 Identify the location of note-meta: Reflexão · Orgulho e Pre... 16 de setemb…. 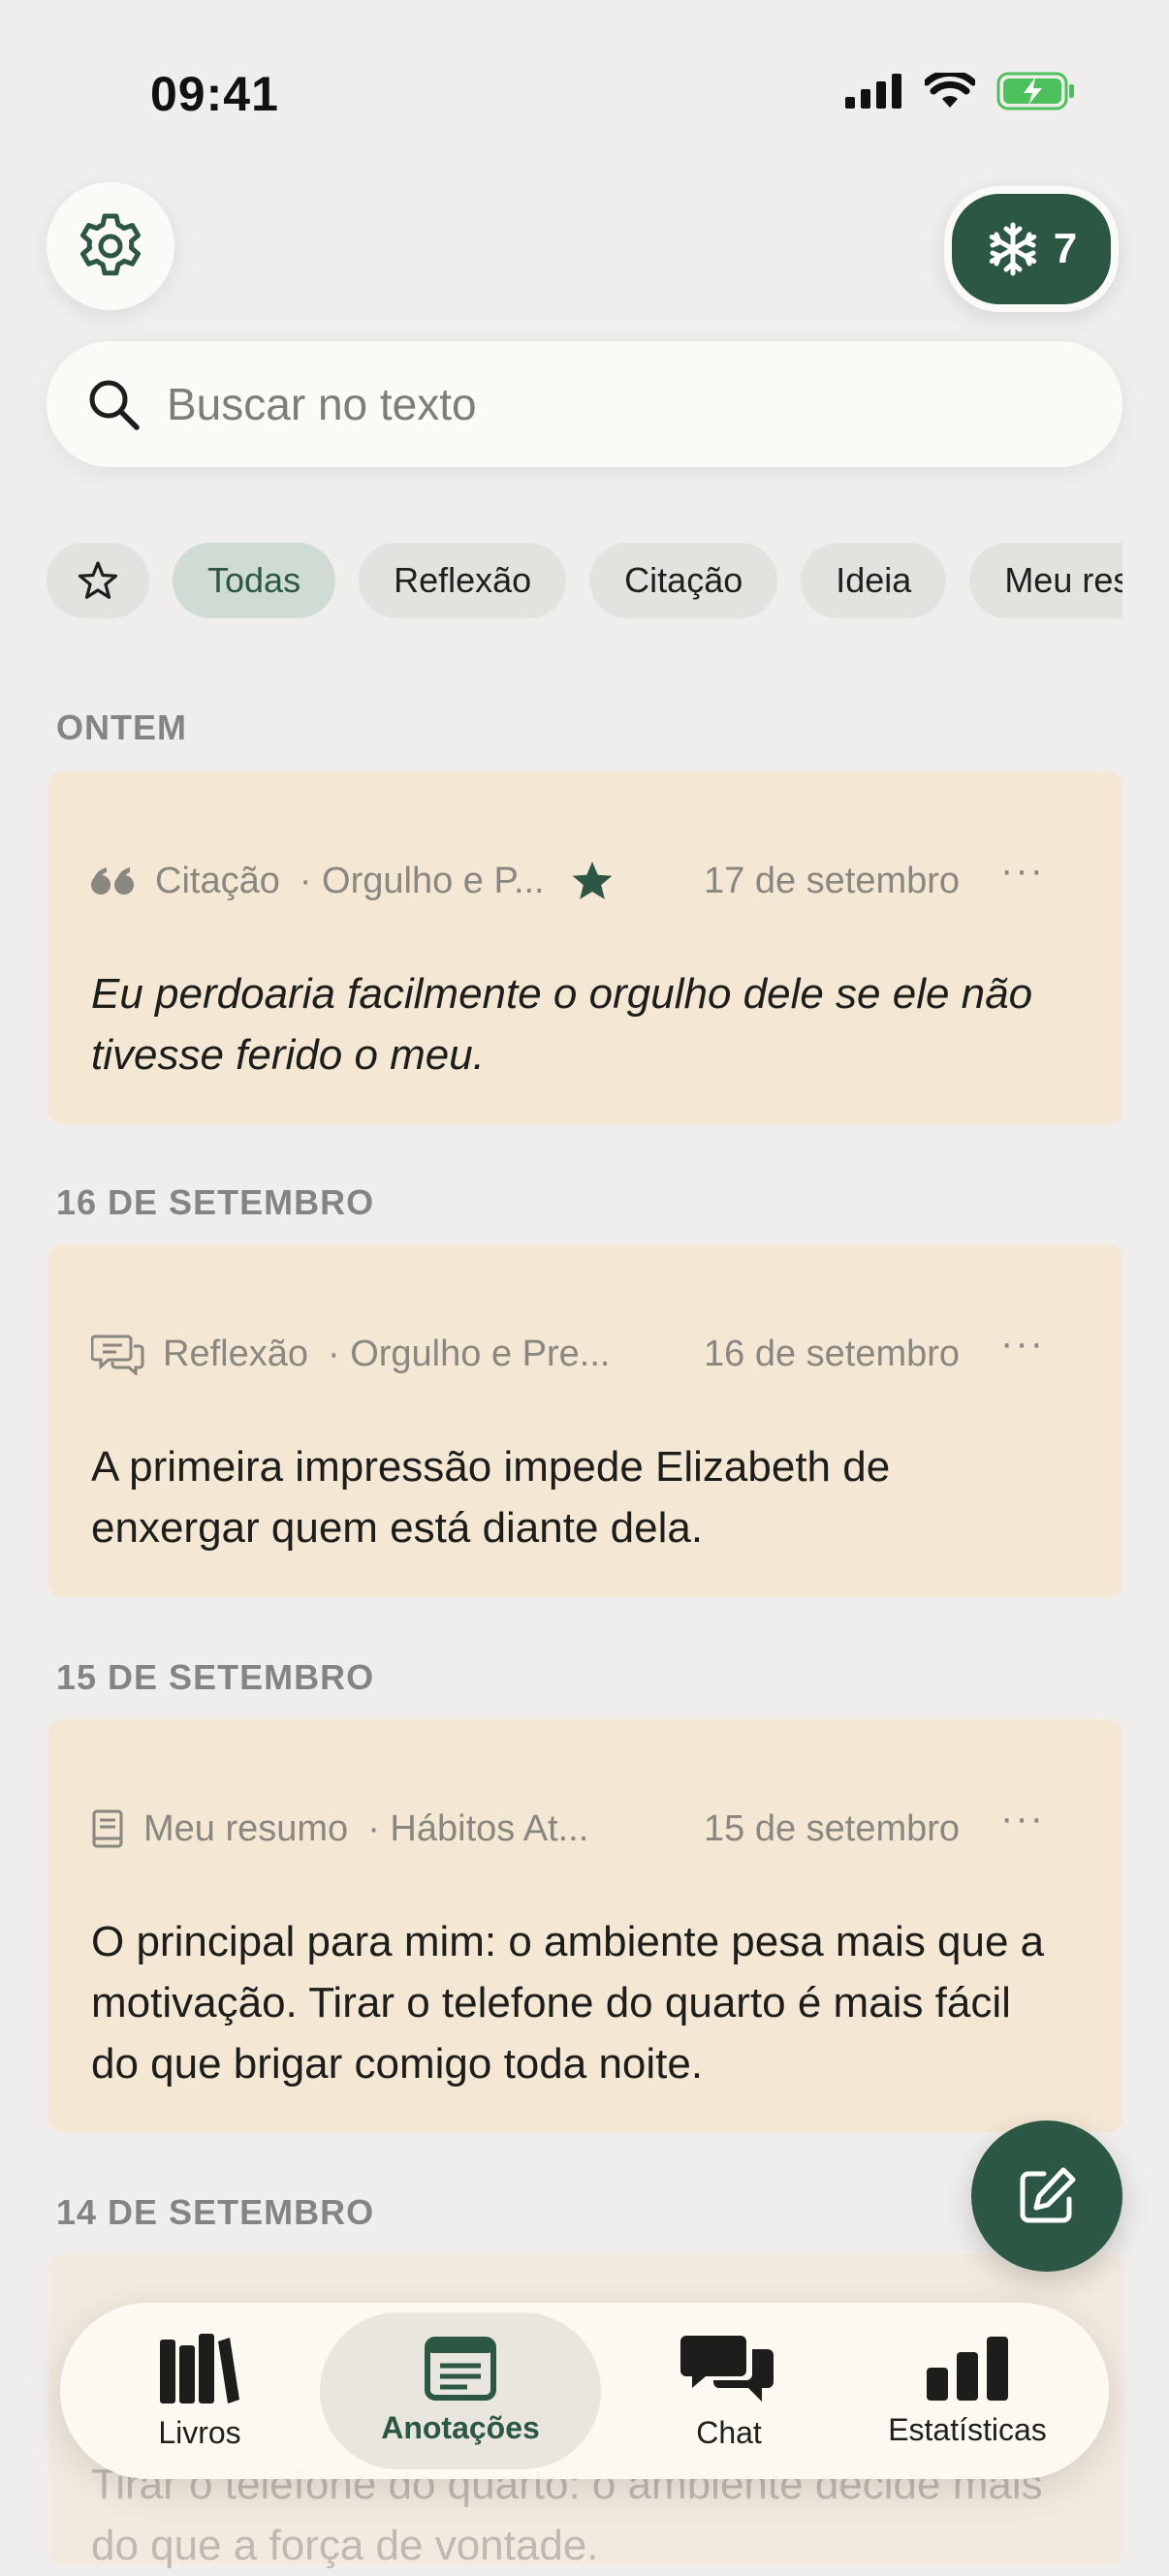
(586, 1350).